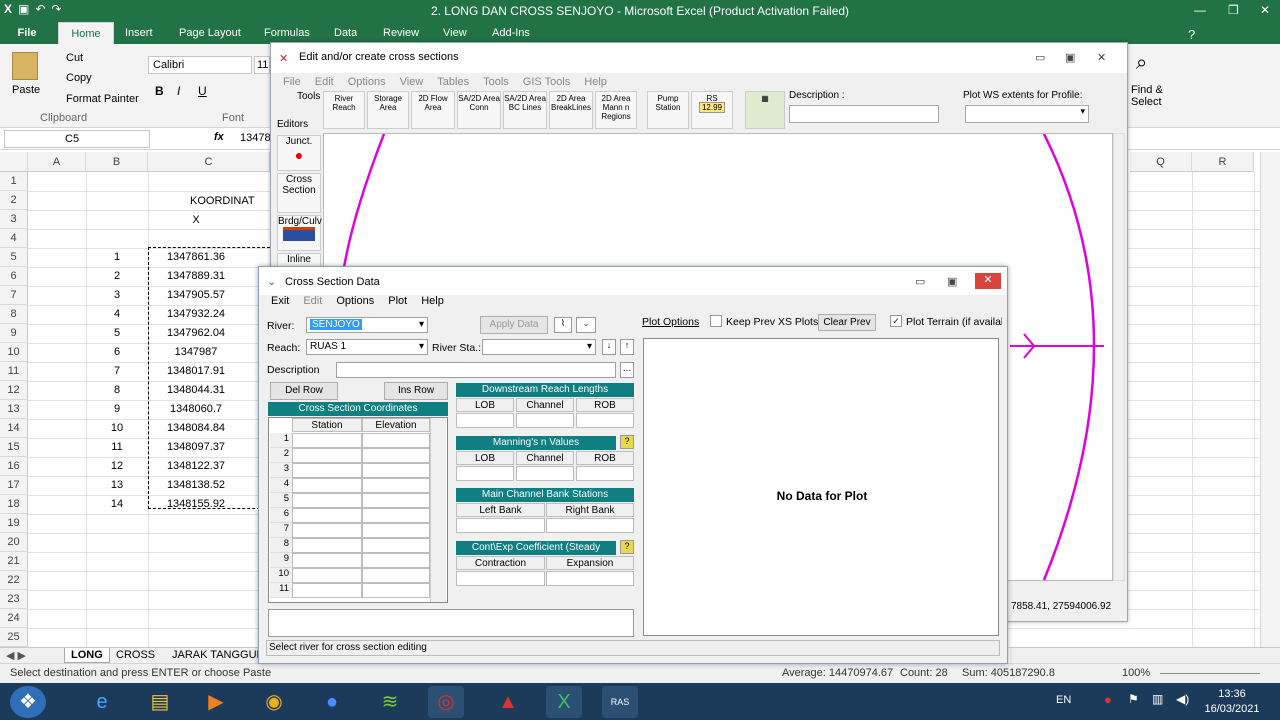 This screenshot has width=1280, height=720. I want to click on network-tray-icon: ▥, so click(1157, 699).